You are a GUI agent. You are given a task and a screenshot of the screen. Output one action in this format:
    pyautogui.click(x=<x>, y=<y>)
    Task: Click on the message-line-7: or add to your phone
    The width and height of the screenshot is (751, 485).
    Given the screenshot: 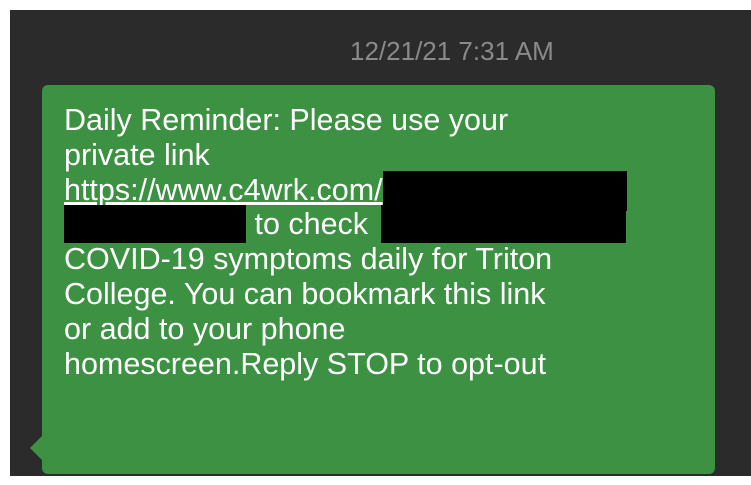 What is the action you would take?
    pyautogui.click(x=205, y=328)
    